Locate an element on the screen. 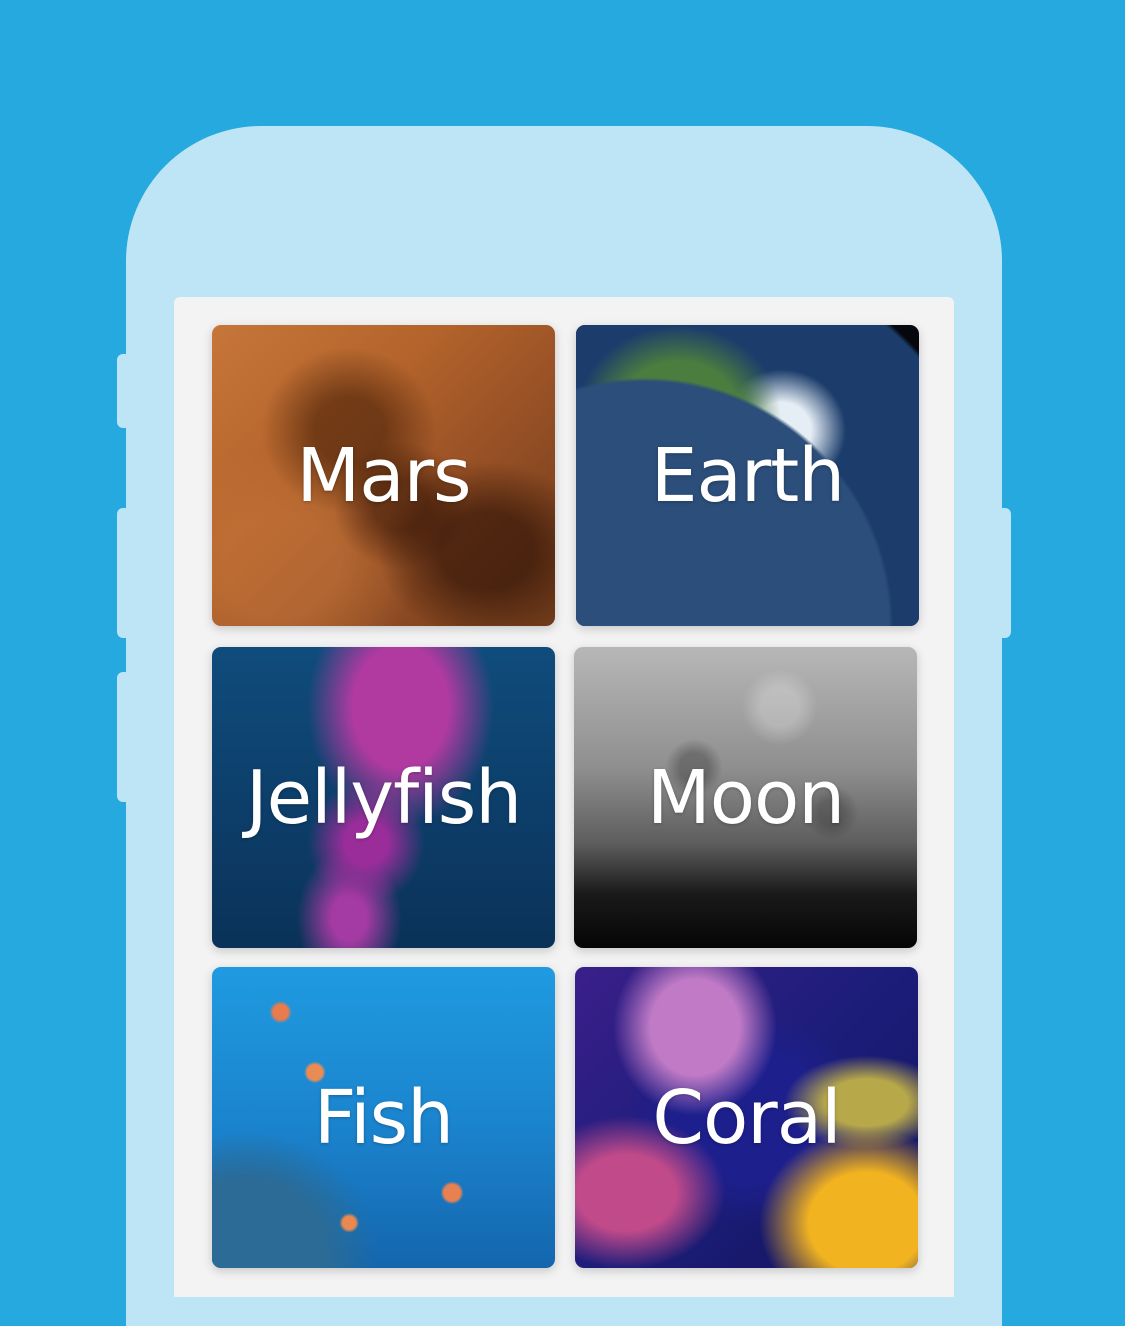 The width and height of the screenshot is (1125, 1326). tile-jellyfish: Jellyfish is located at coordinates (383, 797).